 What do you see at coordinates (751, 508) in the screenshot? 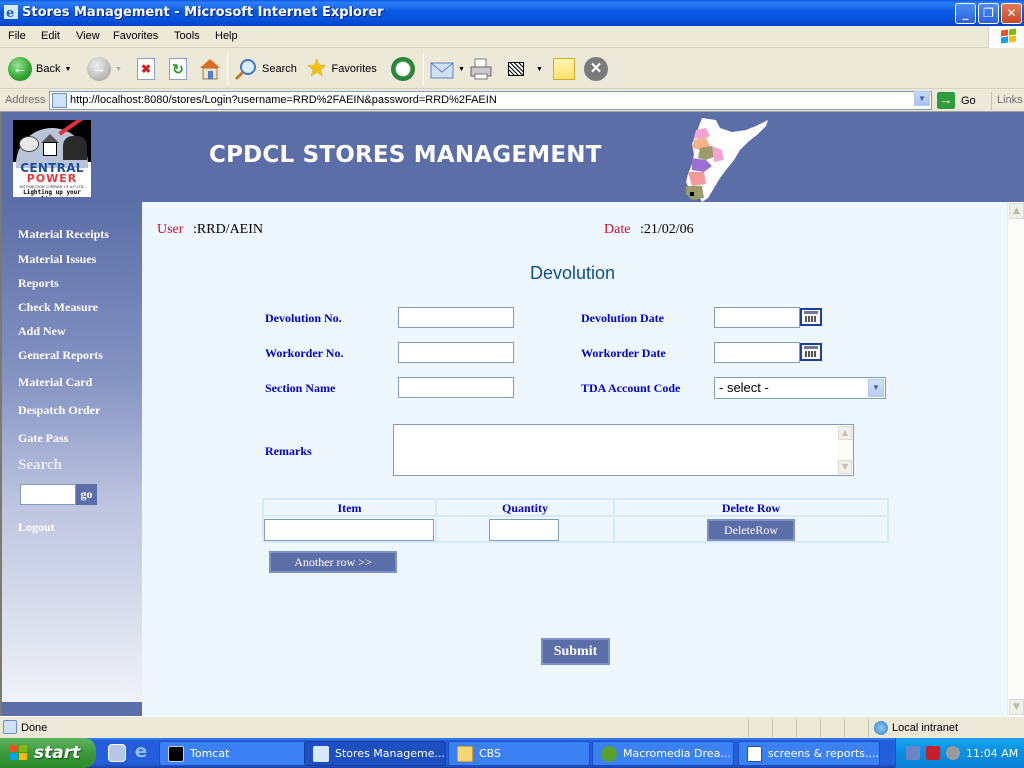
I see `items-header-delete-row: Delete Row` at bounding box center [751, 508].